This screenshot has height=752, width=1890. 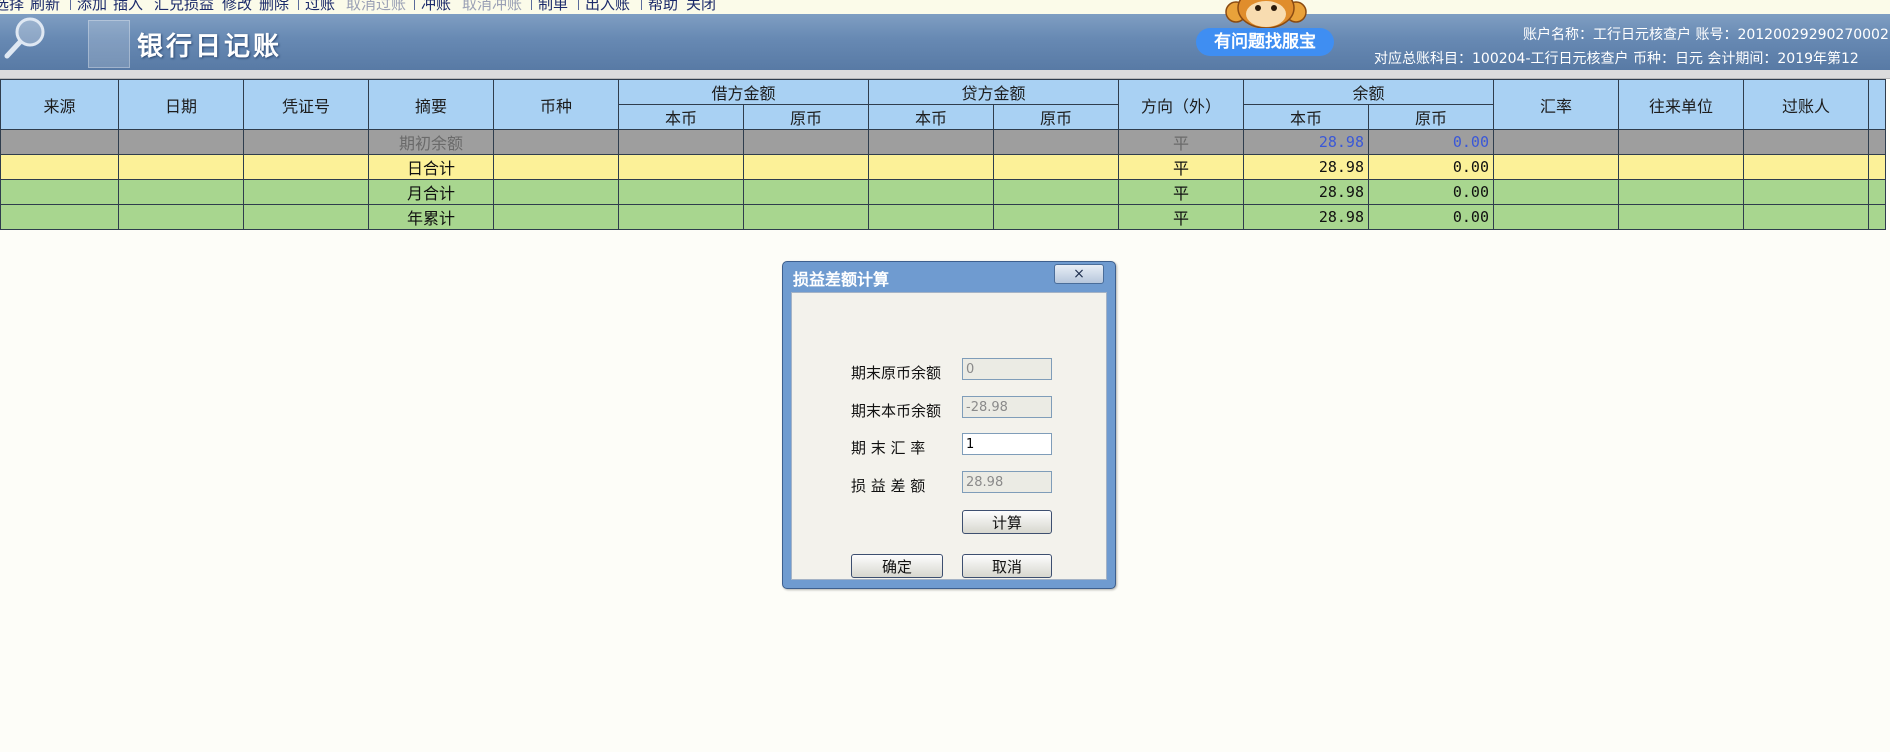 I want to click on ok-button: 确定, so click(x=897, y=566).